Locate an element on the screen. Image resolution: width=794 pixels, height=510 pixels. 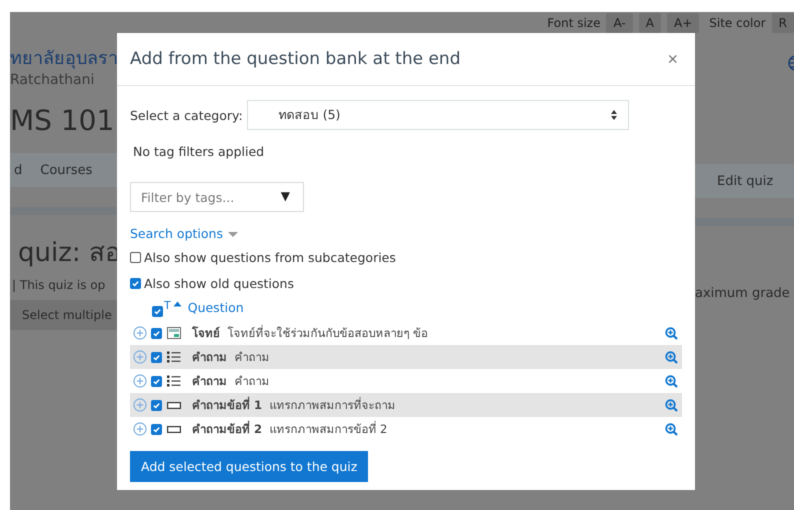
type-column-header: T is located at coordinates (167, 305).